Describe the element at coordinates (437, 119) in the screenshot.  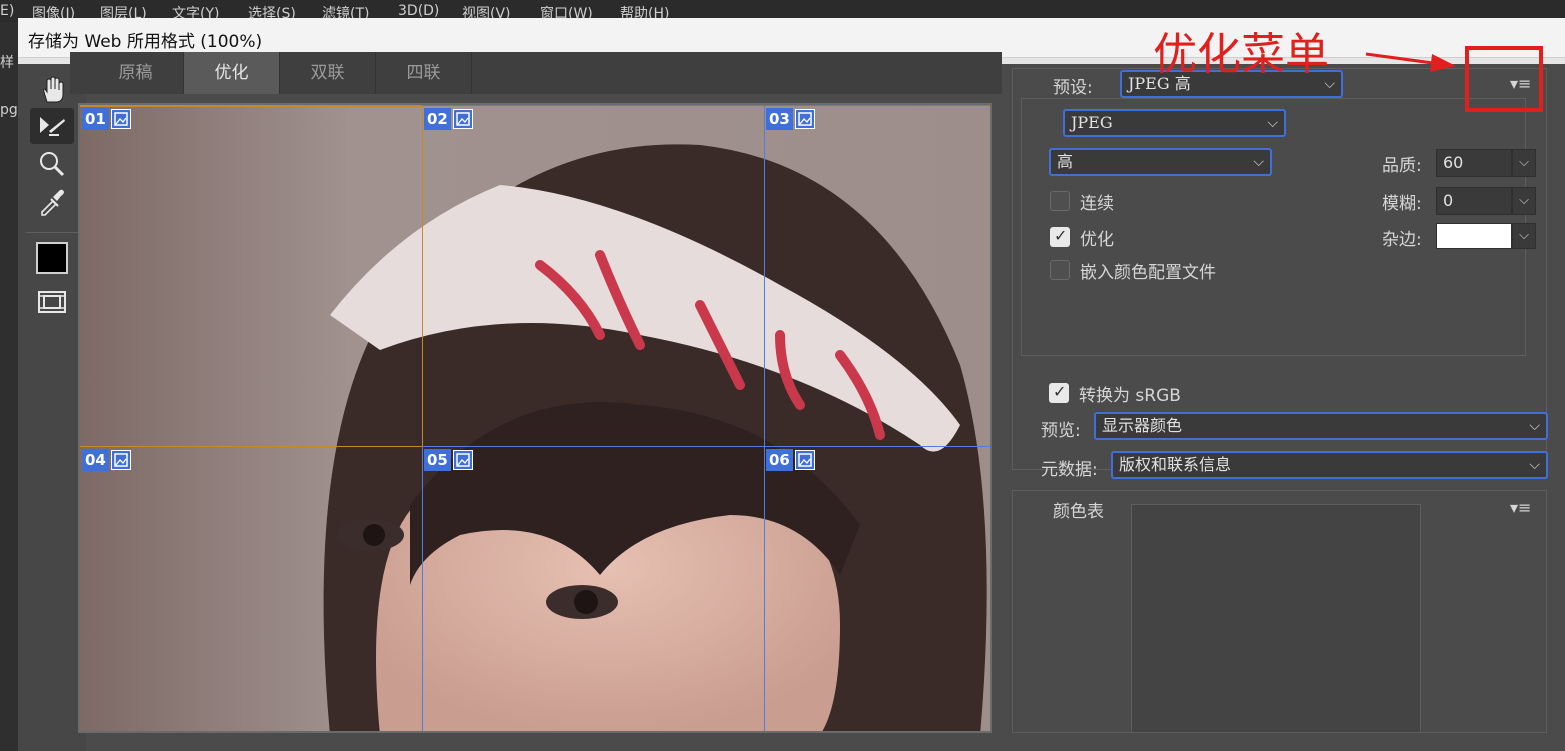
I see `slice-number: 02` at that location.